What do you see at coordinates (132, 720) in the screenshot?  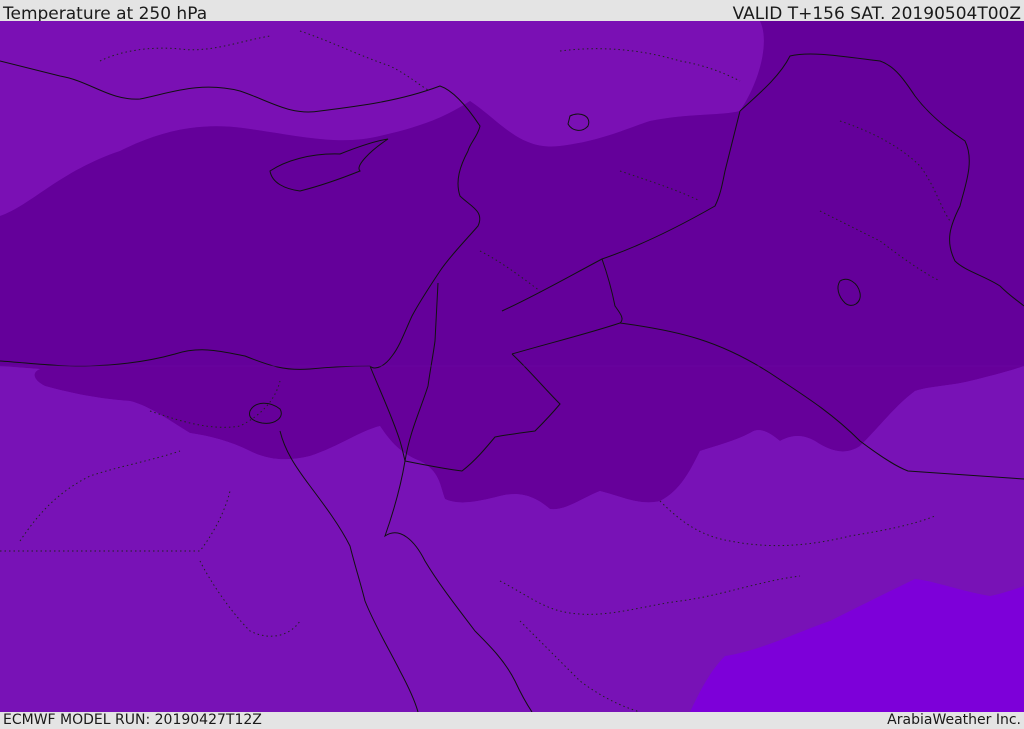 I see `model-run-label: ECMWF MODEL RUN: 20190427T12Z` at bounding box center [132, 720].